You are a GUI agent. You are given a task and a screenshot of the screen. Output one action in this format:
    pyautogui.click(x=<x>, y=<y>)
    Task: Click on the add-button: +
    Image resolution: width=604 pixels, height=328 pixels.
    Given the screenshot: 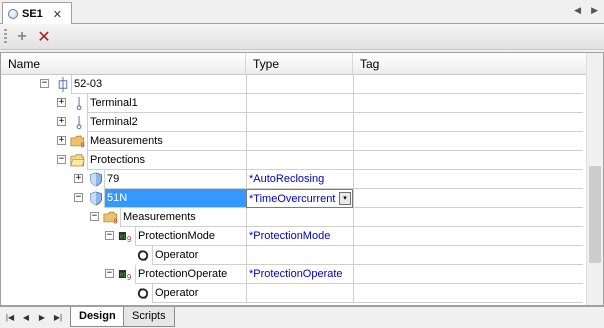 What is the action you would take?
    pyautogui.click(x=22, y=37)
    